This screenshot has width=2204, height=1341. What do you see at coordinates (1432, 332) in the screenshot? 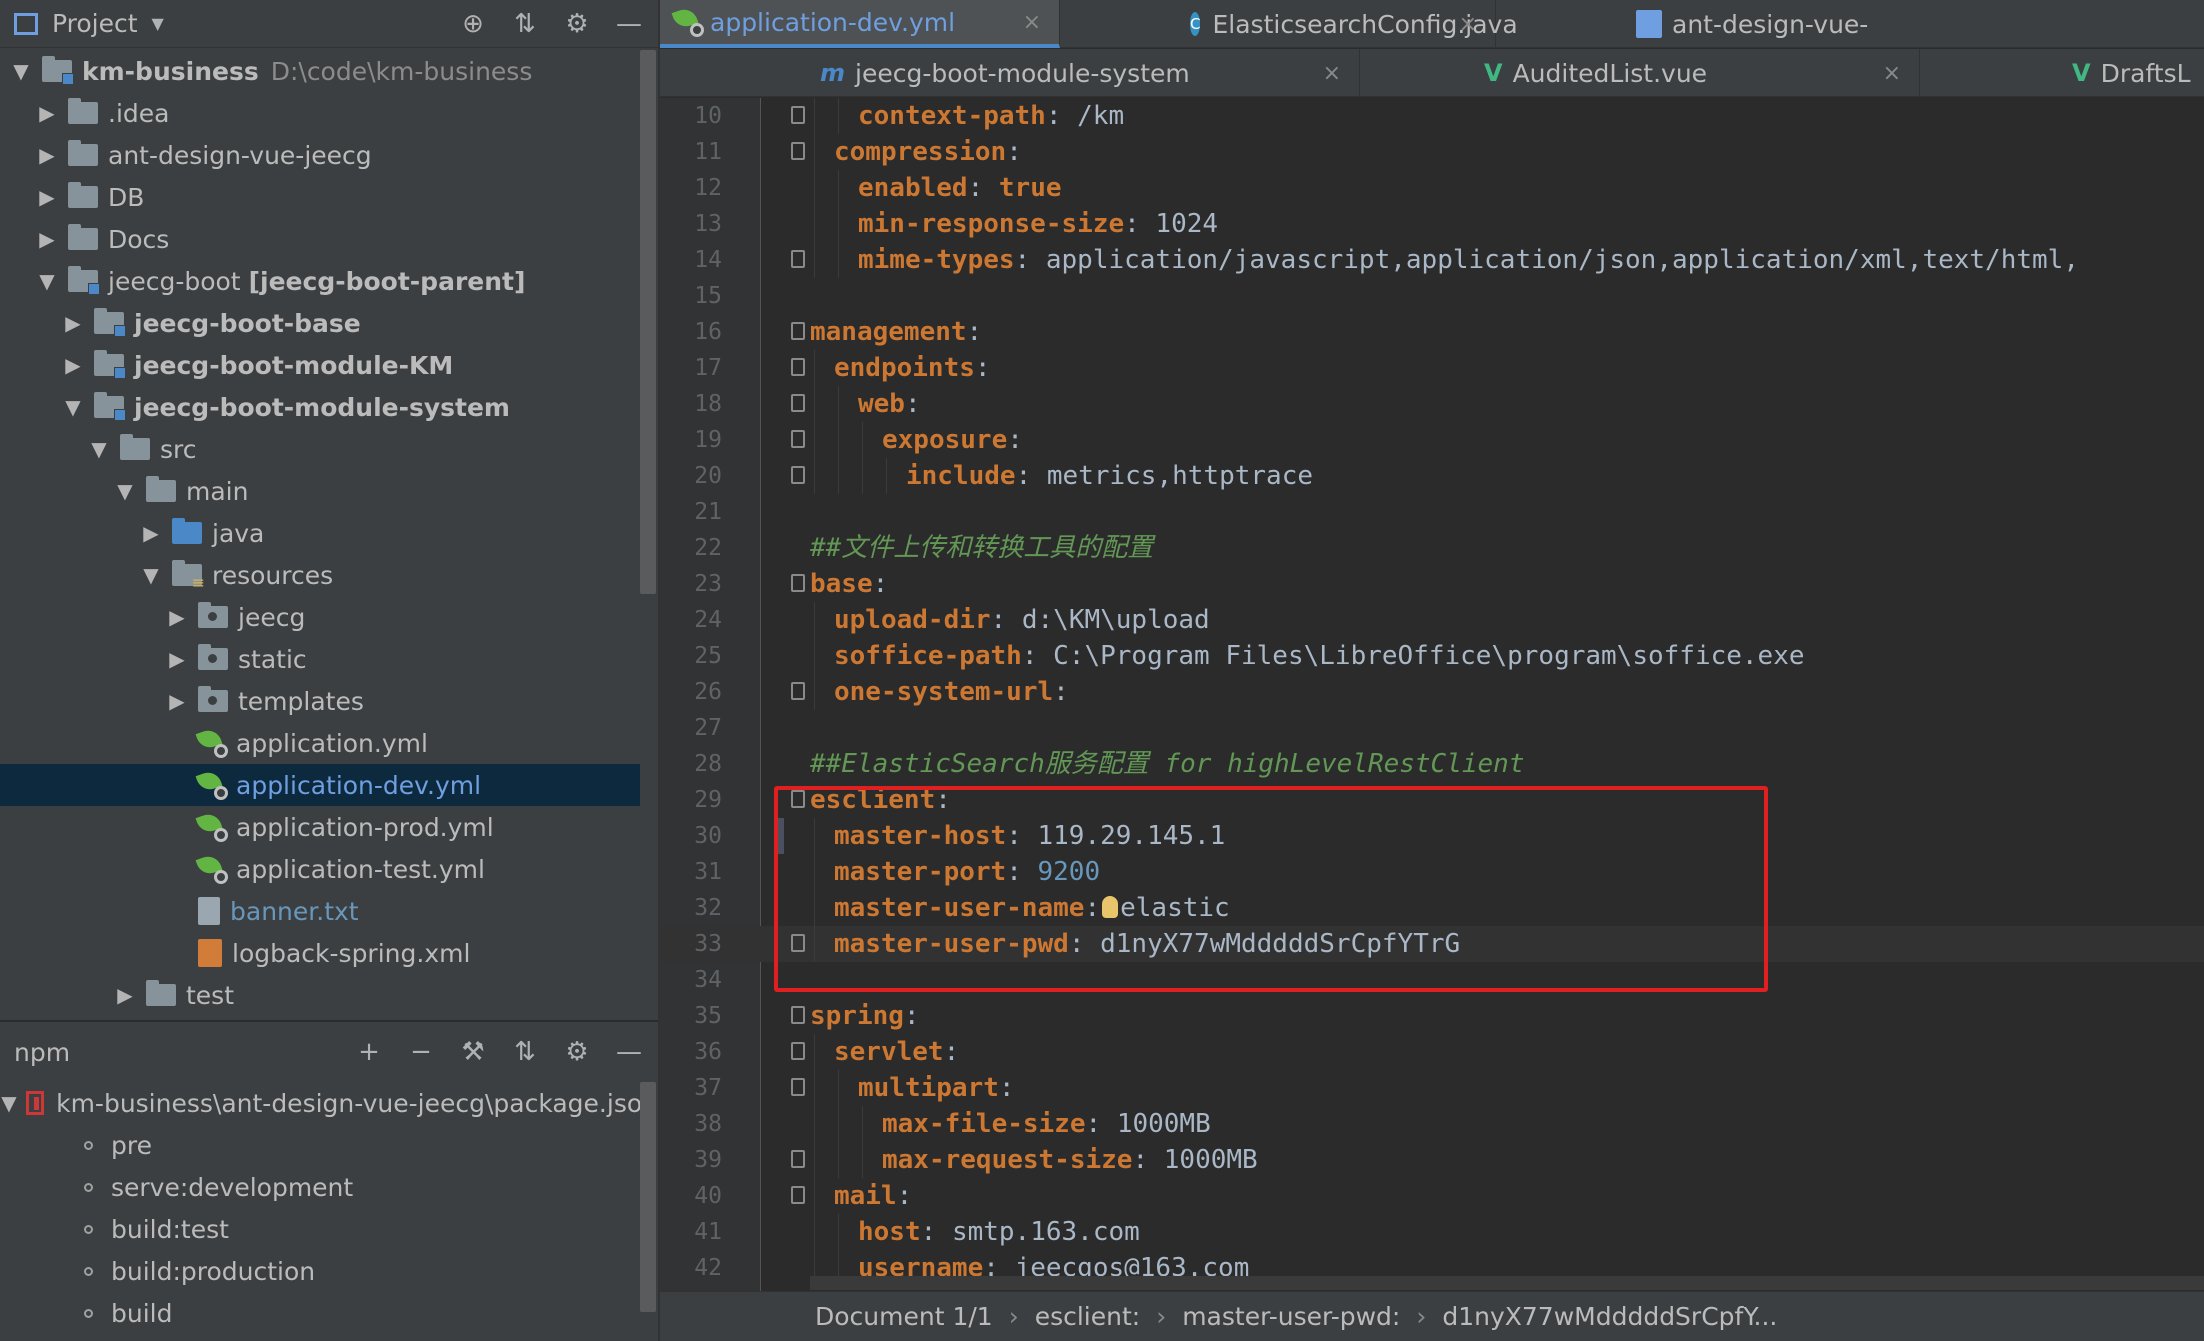
I see `code-line: 16 management:` at bounding box center [1432, 332].